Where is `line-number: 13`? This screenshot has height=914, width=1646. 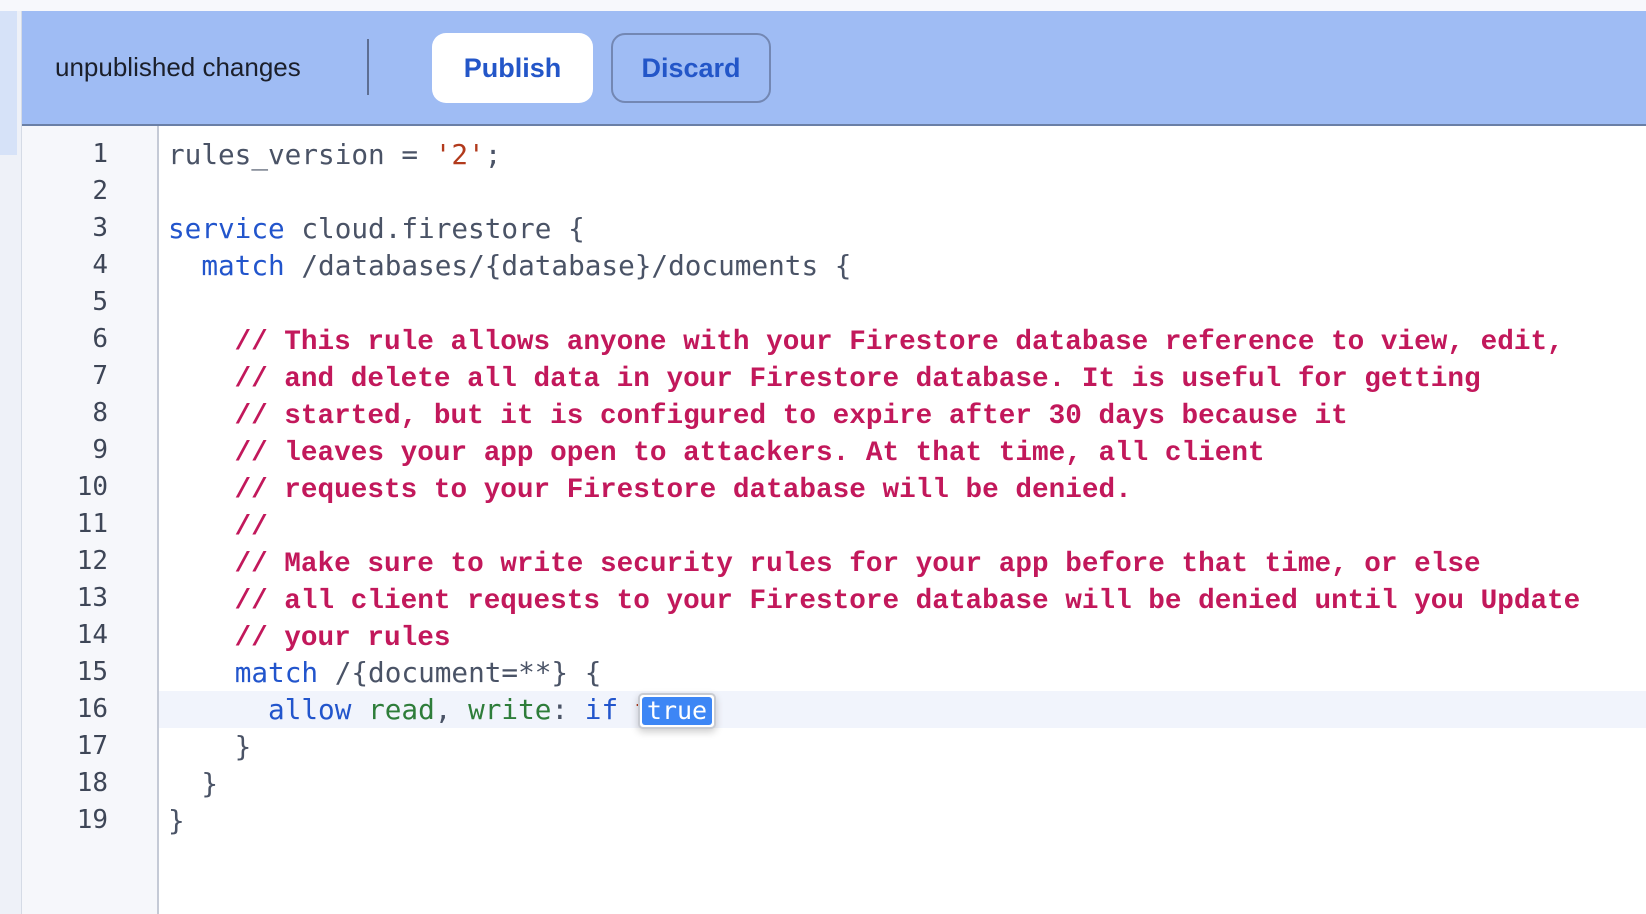
line-number: 13 is located at coordinates (92, 598).